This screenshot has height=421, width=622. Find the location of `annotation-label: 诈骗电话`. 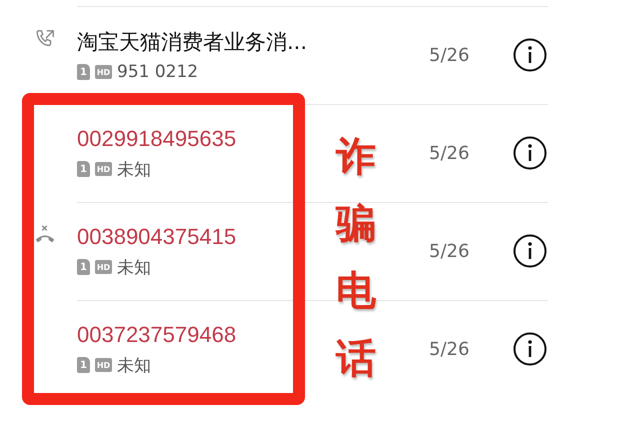

annotation-label: 诈骗电话 is located at coordinates (356, 258).